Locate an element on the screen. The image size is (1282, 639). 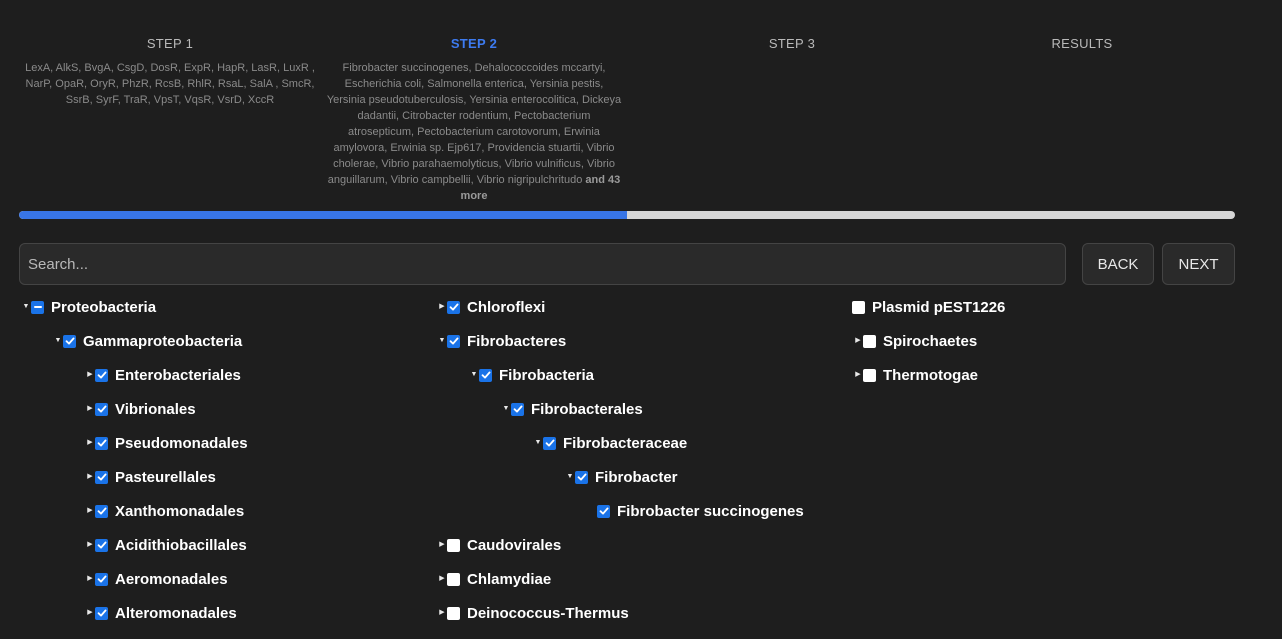
tree-node-label: Acidithiobacillales is located at coordinates (181, 545).